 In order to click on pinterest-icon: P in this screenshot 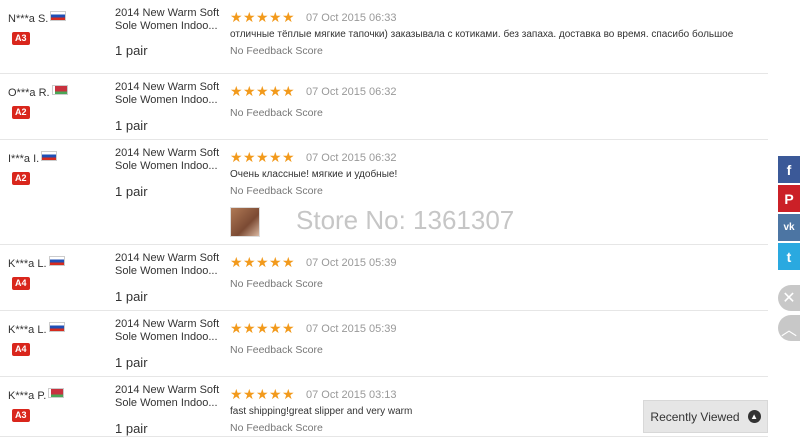, I will do `click(789, 198)`.